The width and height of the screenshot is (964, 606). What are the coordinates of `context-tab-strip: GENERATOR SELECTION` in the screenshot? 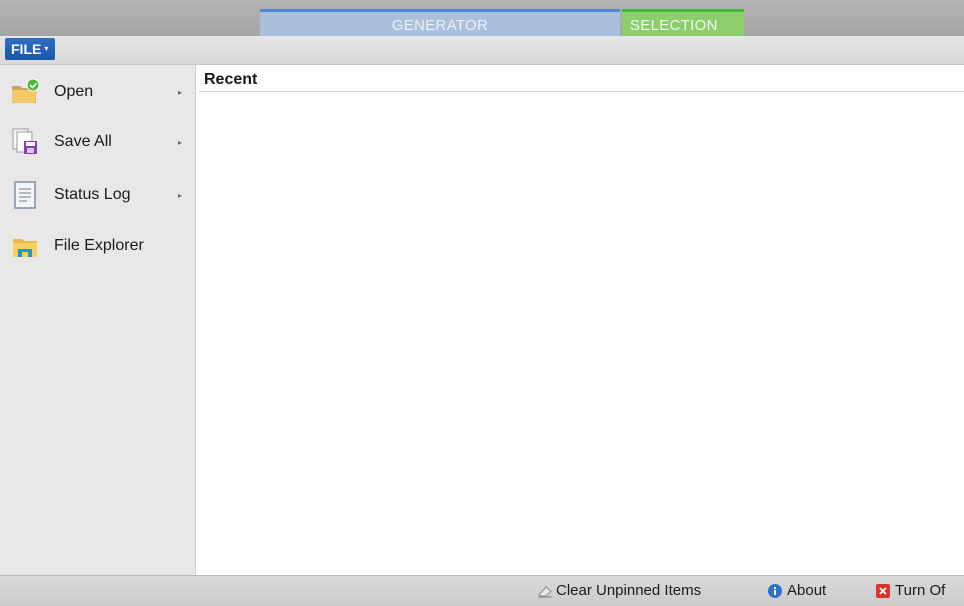 It's located at (482, 18).